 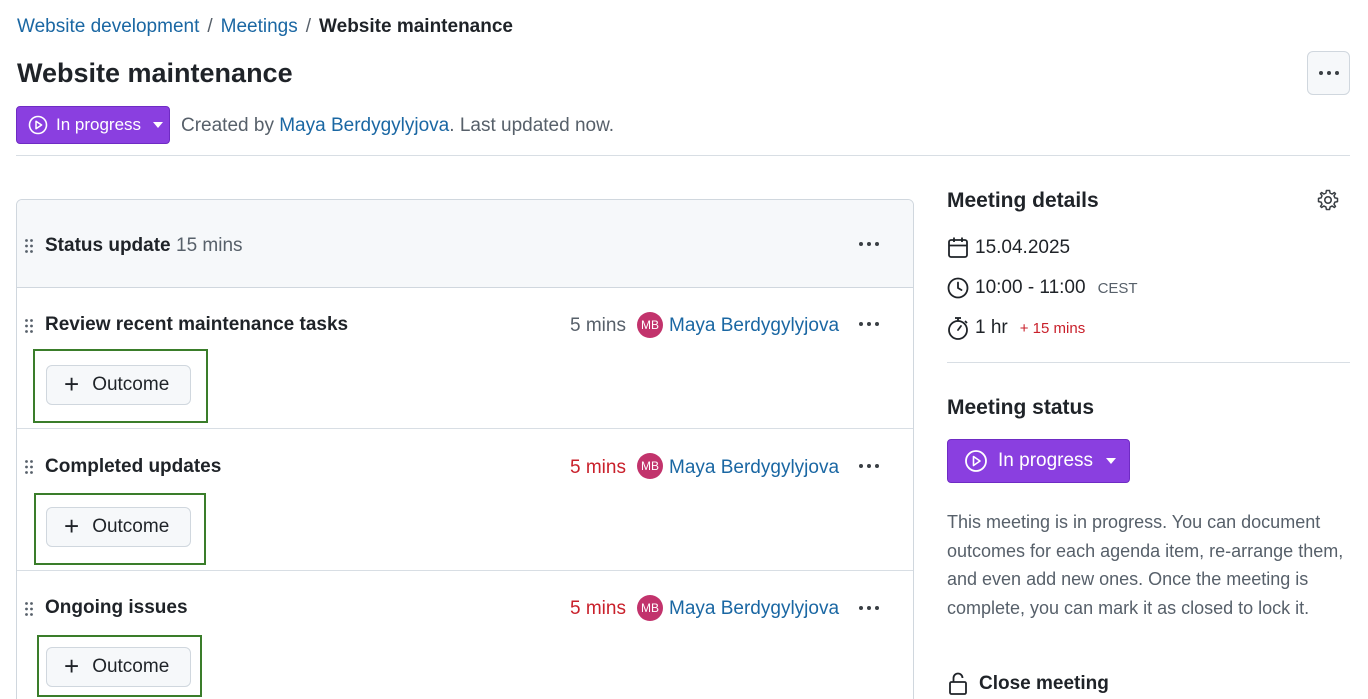 I want to click on created-by-label: Created by, so click(x=227, y=125).